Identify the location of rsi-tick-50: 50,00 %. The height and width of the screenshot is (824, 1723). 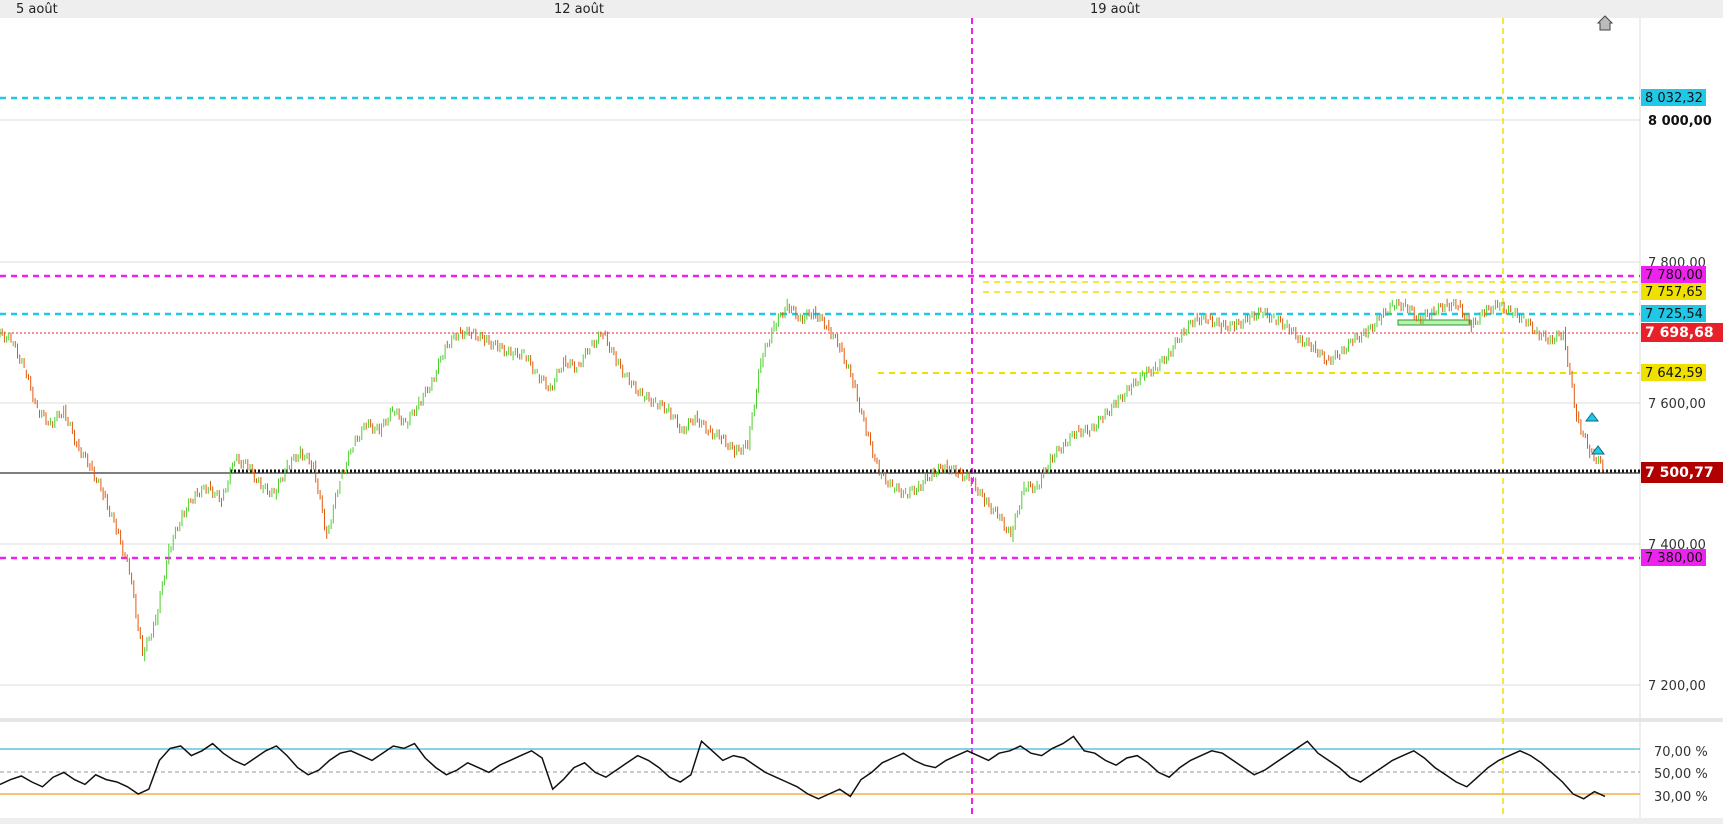
(1681, 774).